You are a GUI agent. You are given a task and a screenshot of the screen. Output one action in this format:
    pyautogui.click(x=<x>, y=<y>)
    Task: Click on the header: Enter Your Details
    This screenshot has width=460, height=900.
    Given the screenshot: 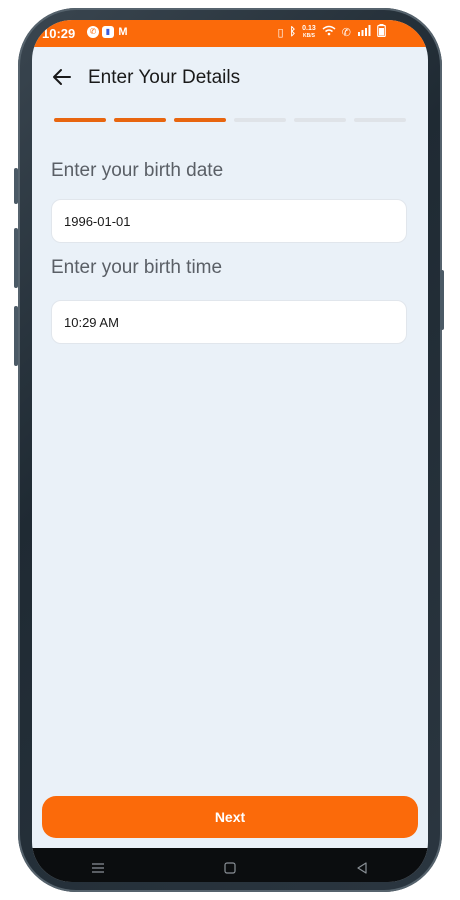 What is the action you would take?
    pyautogui.click(x=230, y=77)
    